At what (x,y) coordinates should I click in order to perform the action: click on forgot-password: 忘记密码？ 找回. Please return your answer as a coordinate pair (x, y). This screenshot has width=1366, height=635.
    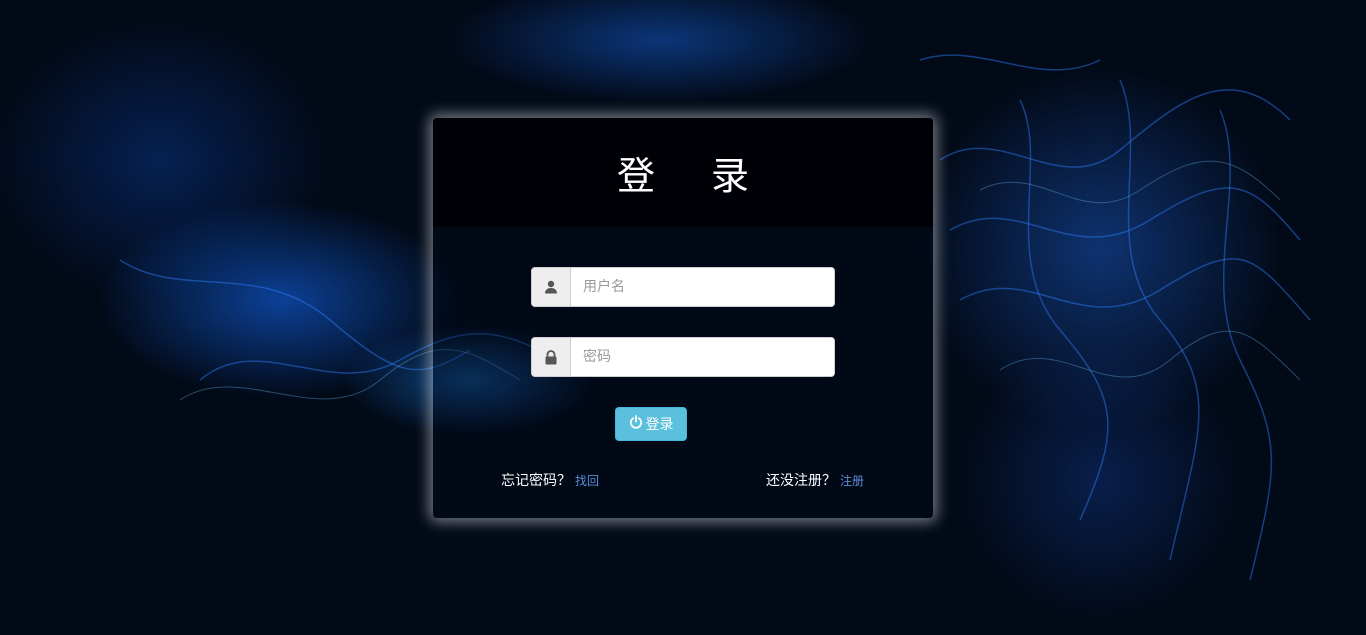
    Looking at the image, I should click on (550, 480).